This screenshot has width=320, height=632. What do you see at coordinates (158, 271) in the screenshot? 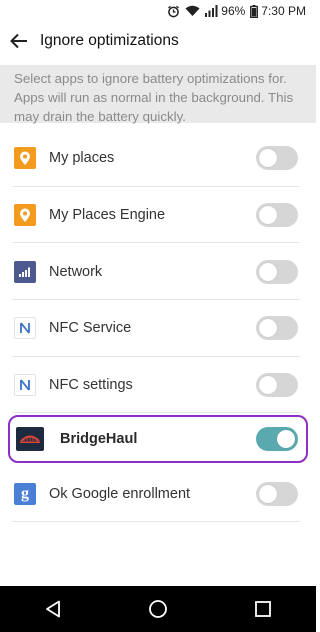
I see `list-item-network: Network` at bounding box center [158, 271].